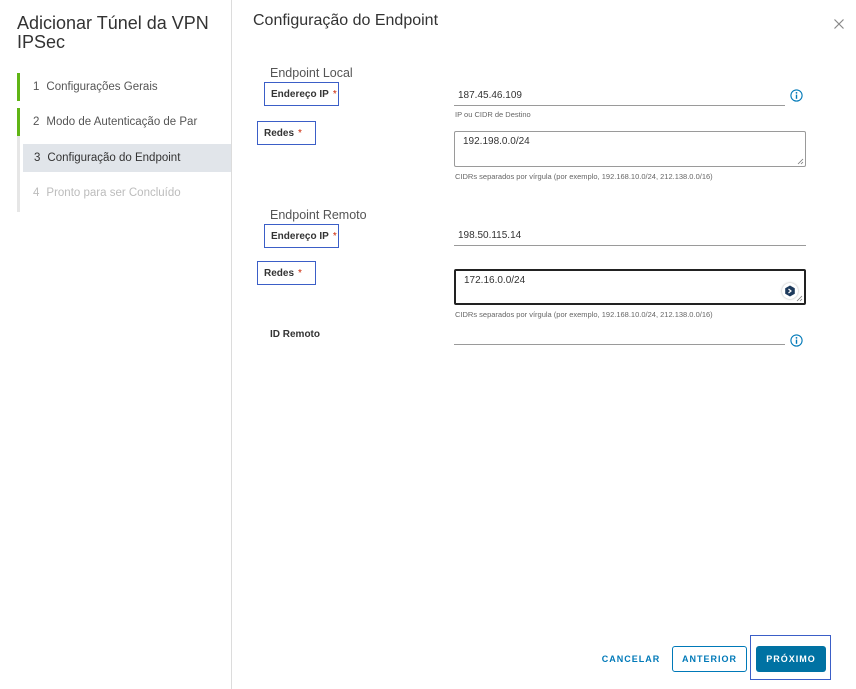  I want to click on local-ip-input, so click(619, 96).